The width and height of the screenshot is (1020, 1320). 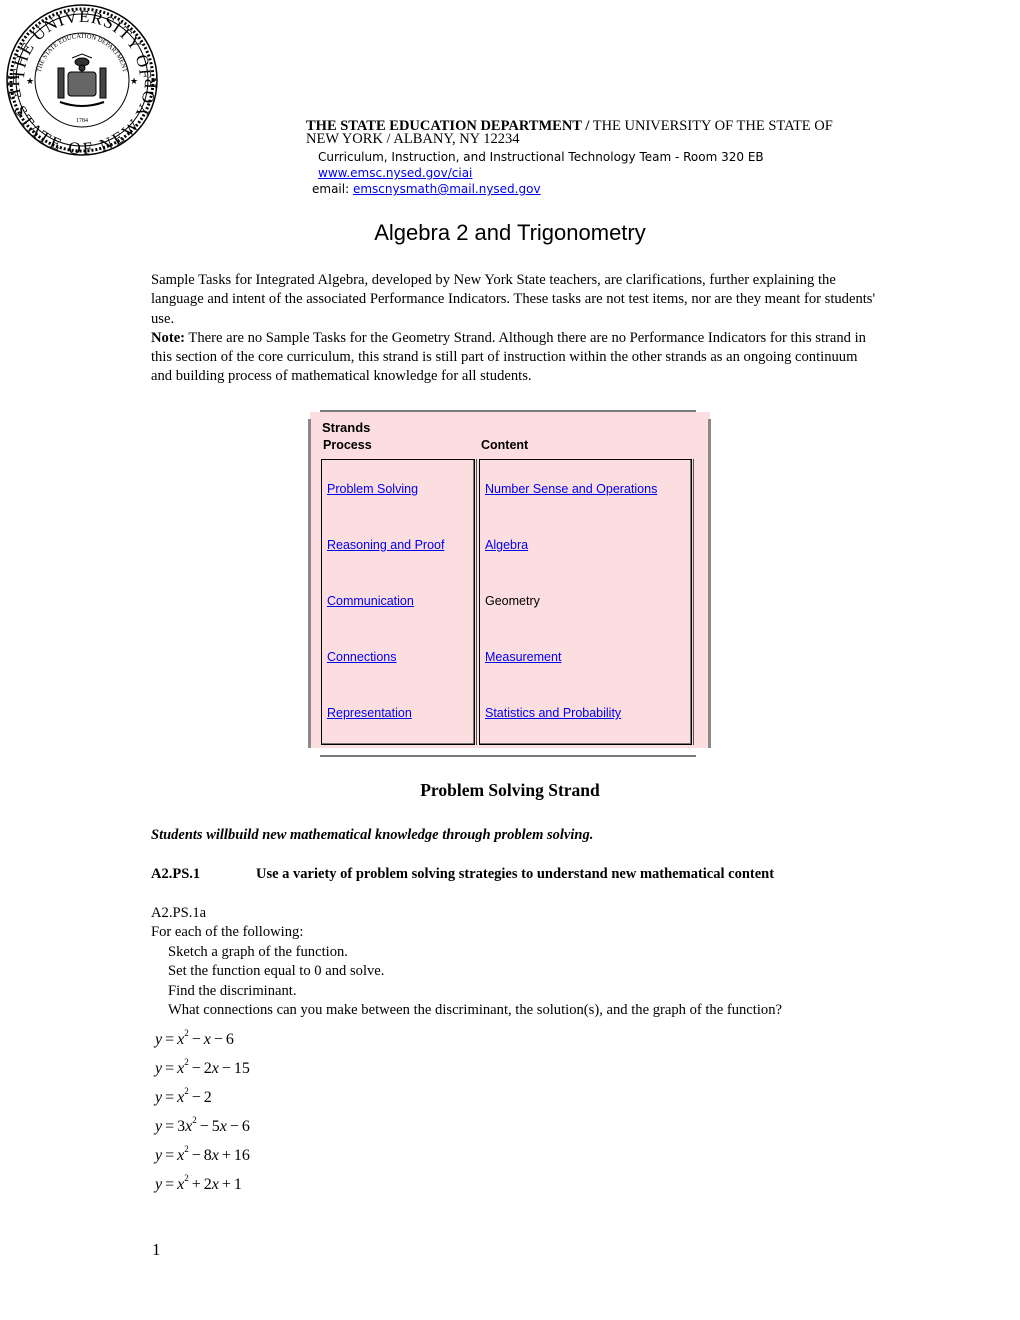 What do you see at coordinates (508, 756) in the screenshot?
I see `strands-bottom-rule` at bounding box center [508, 756].